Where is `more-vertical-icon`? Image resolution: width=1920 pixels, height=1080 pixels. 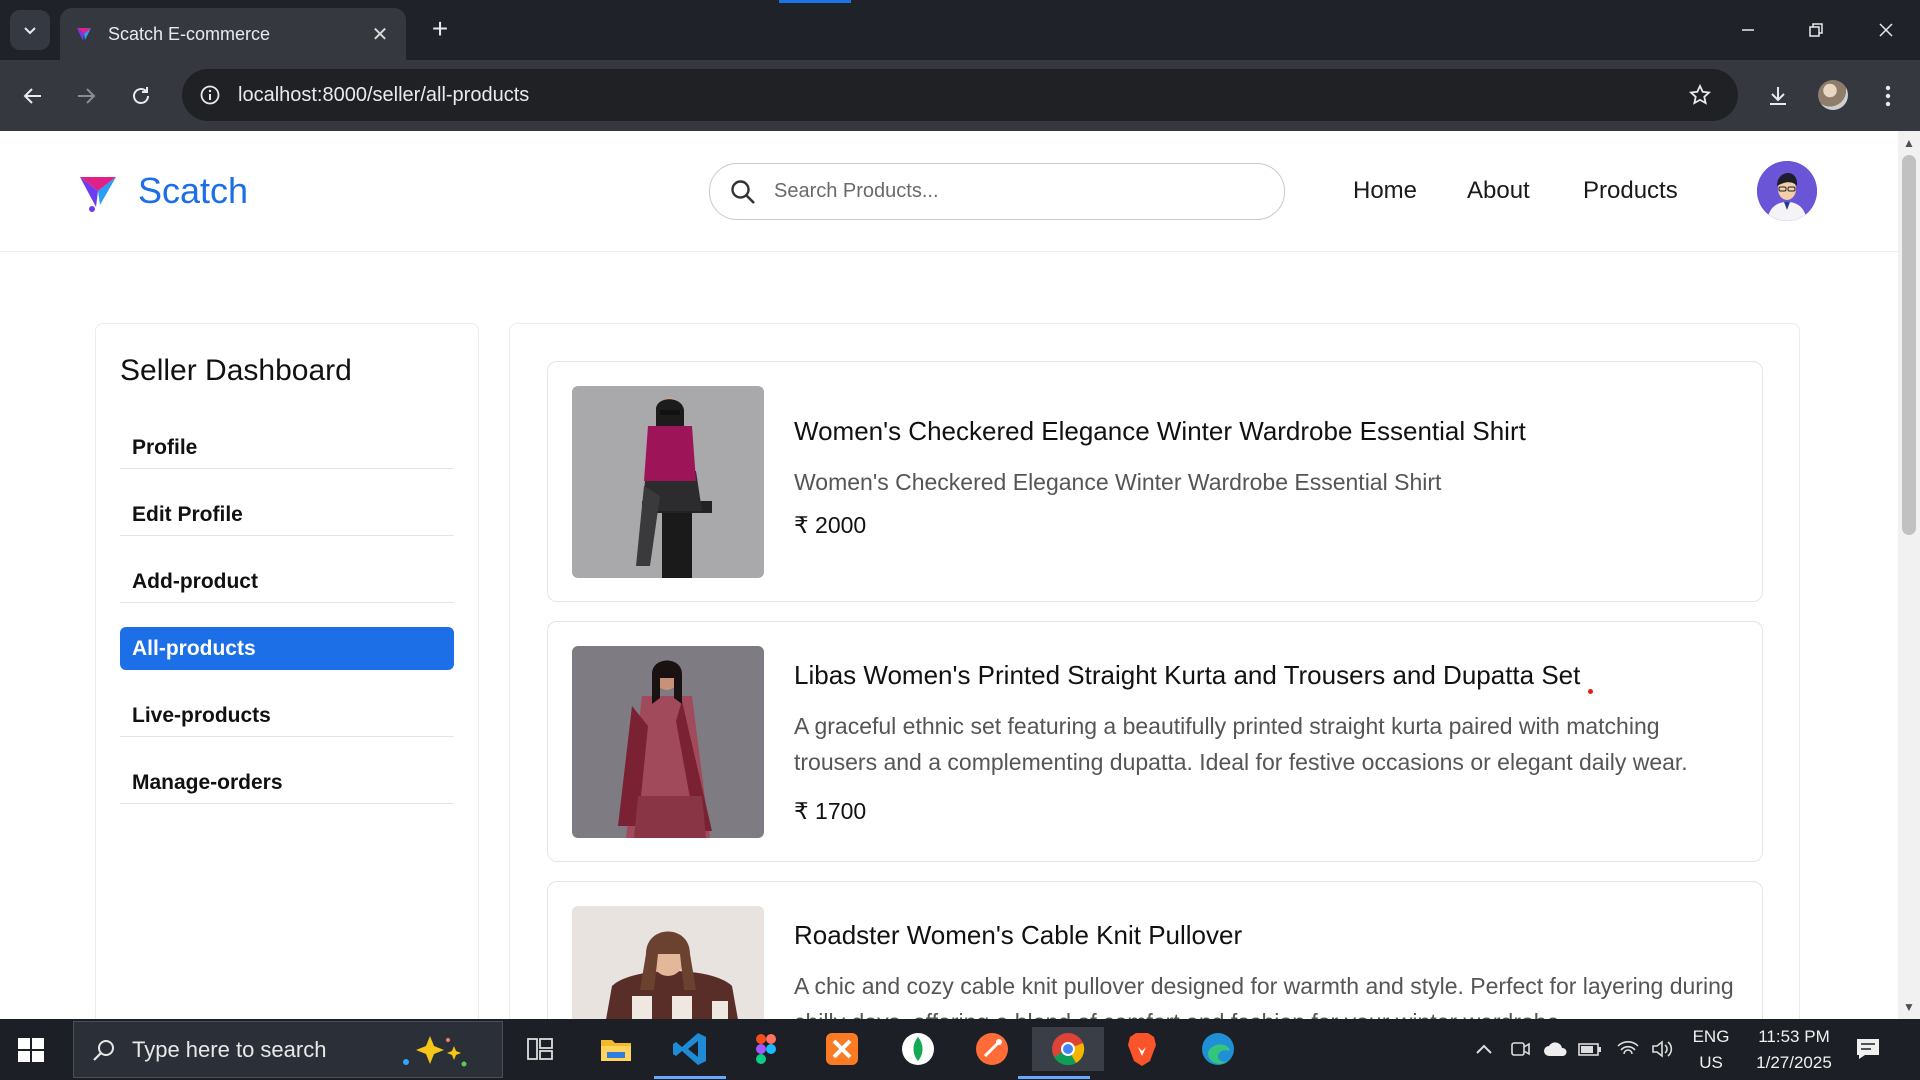
more-vertical-icon is located at coordinates (1888, 96).